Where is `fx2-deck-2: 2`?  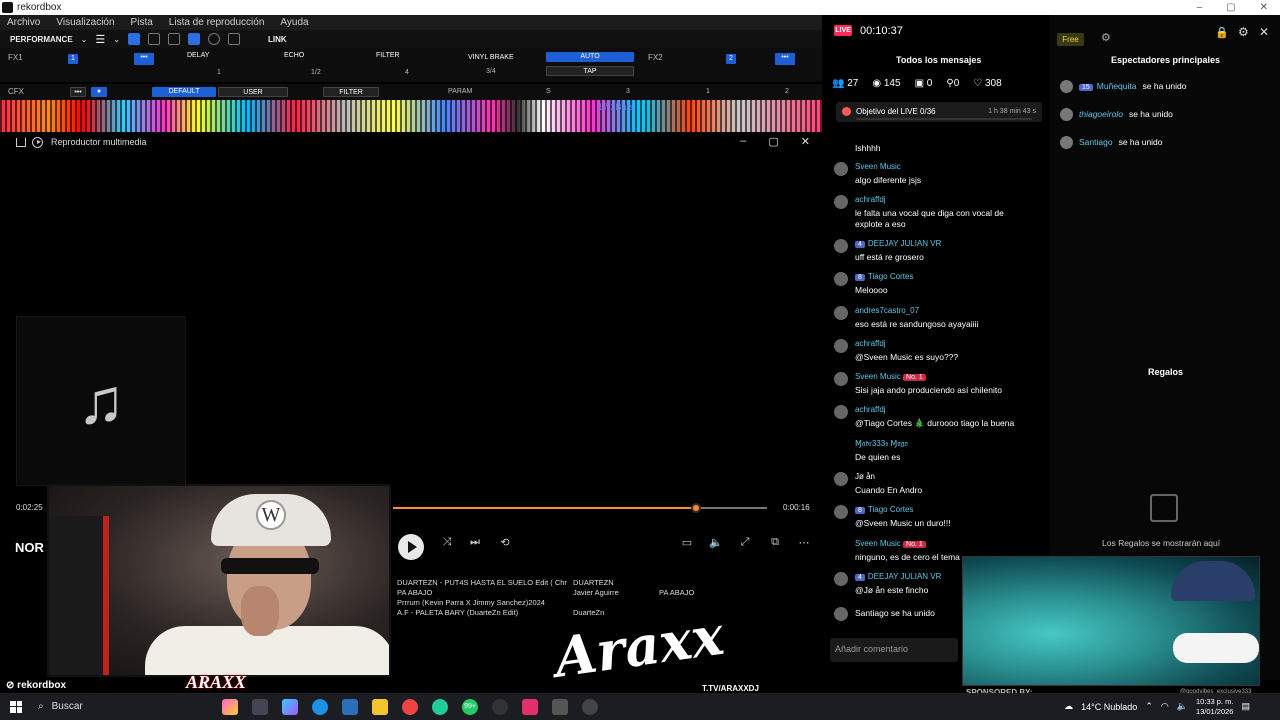
fx2-deck-2: 2 is located at coordinates (731, 59).